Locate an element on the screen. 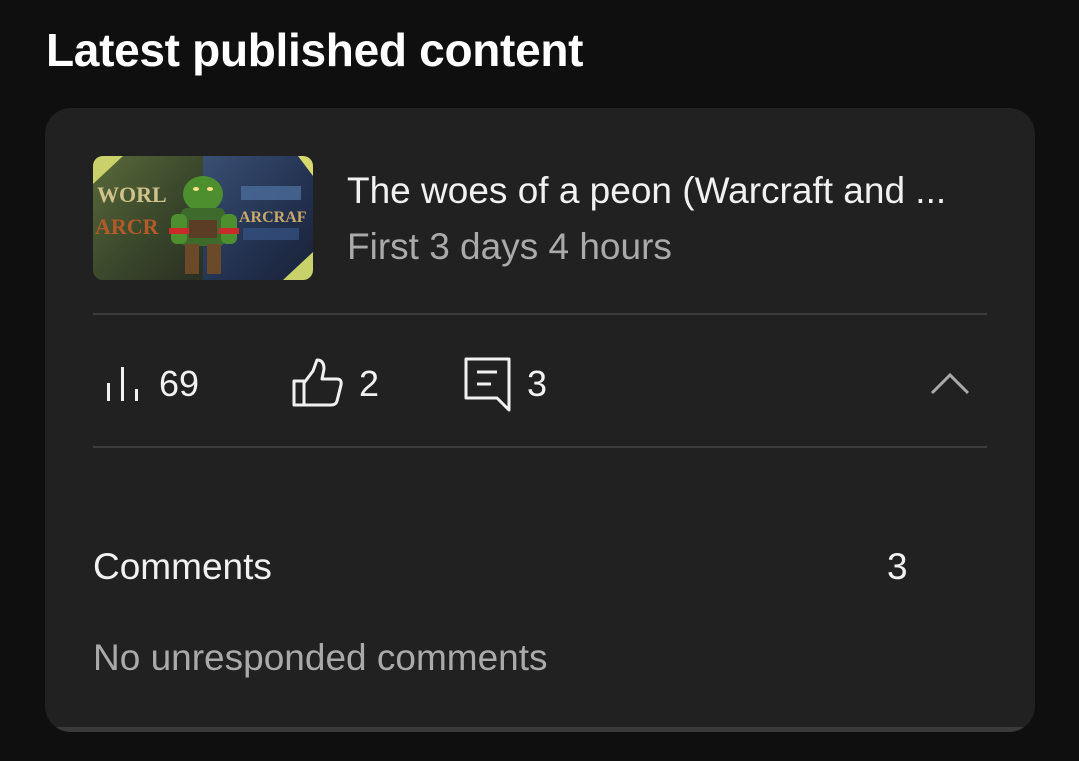 Image resolution: width=1079 pixels, height=761 pixels. bar-chart-icon is located at coordinates (124, 384).